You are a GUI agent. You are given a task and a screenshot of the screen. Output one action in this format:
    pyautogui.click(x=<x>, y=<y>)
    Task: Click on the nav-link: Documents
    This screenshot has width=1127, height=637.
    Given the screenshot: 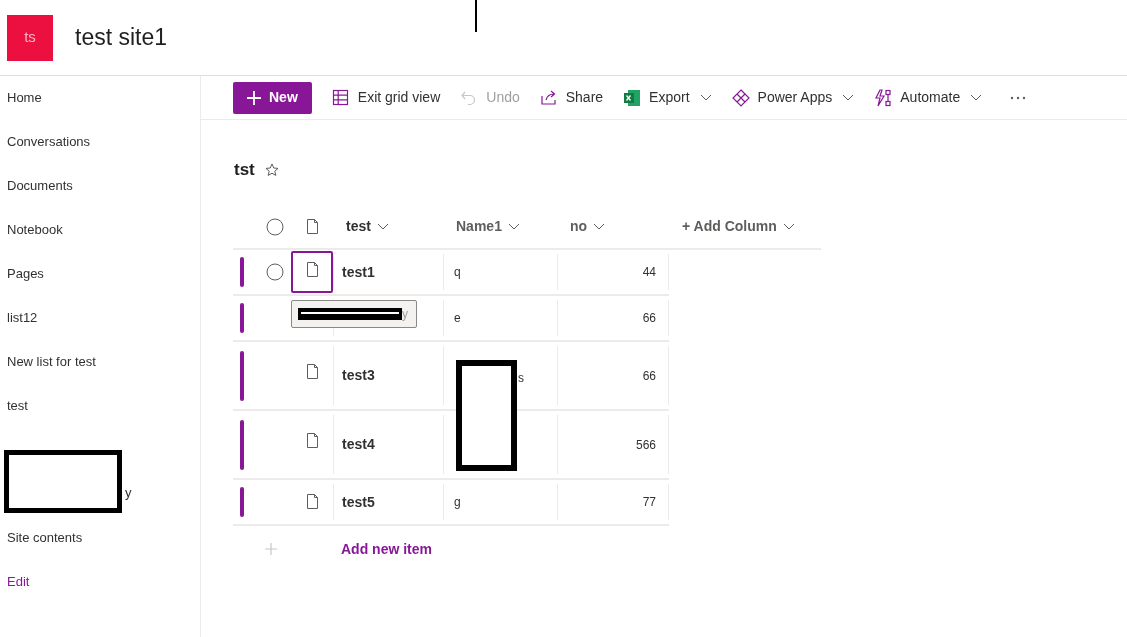 What is the action you would take?
    pyautogui.click(x=40, y=186)
    